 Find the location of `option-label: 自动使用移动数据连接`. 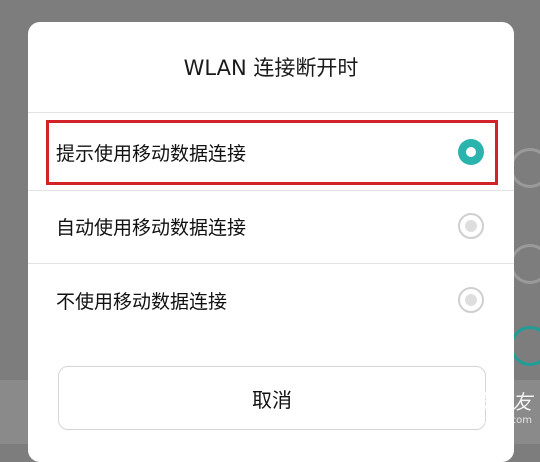

option-label: 自动使用移动数据连接 is located at coordinates (151, 227).